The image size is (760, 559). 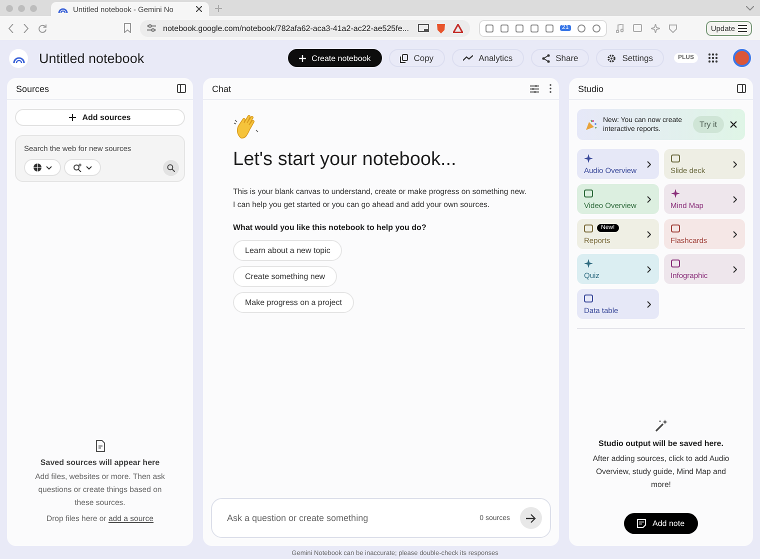 What do you see at coordinates (708, 124) in the screenshot?
I see `try-it-button: Try it` at bounding box center [708, 124].